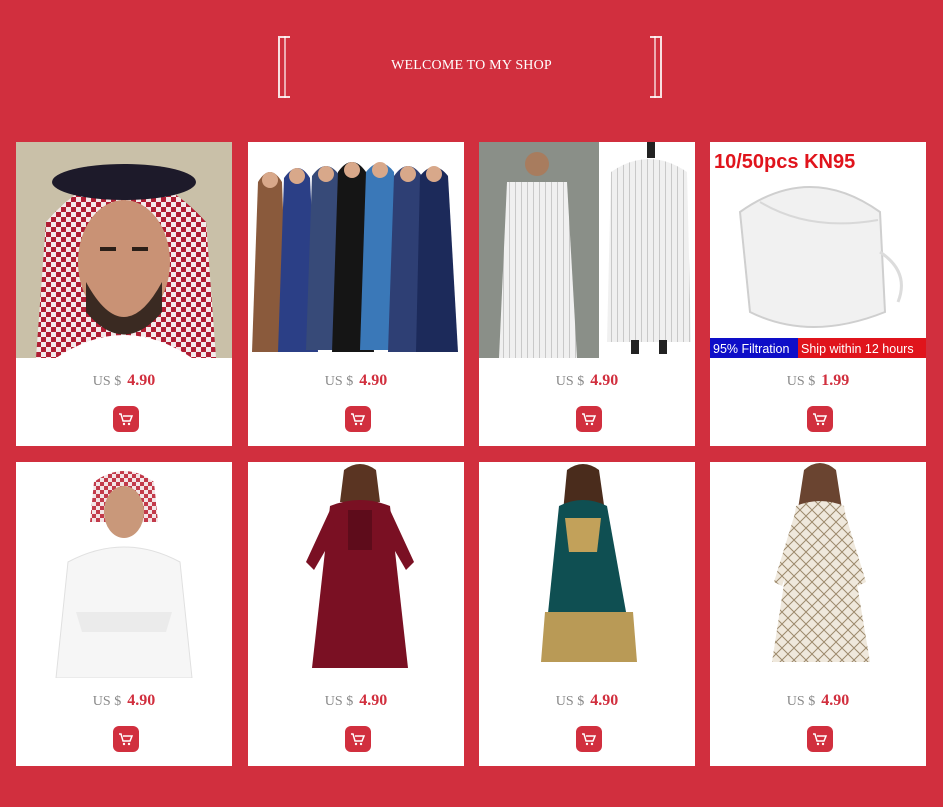  What do you see at coordinates (818, 381) in the screenshot?
I see `product-price: US $ 1.99` at bounding box center [818, 381].